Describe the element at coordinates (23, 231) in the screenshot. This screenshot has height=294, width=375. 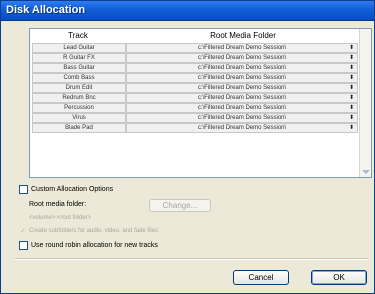
I see `subfolder-check-icon: ✓` at that location.